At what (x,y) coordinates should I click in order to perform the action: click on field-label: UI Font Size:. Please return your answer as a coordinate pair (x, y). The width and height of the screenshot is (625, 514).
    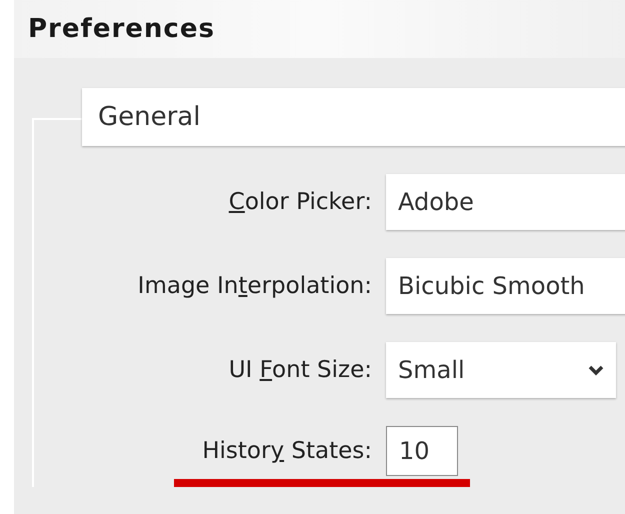
    Looking at the image, I should click on (300, 370).